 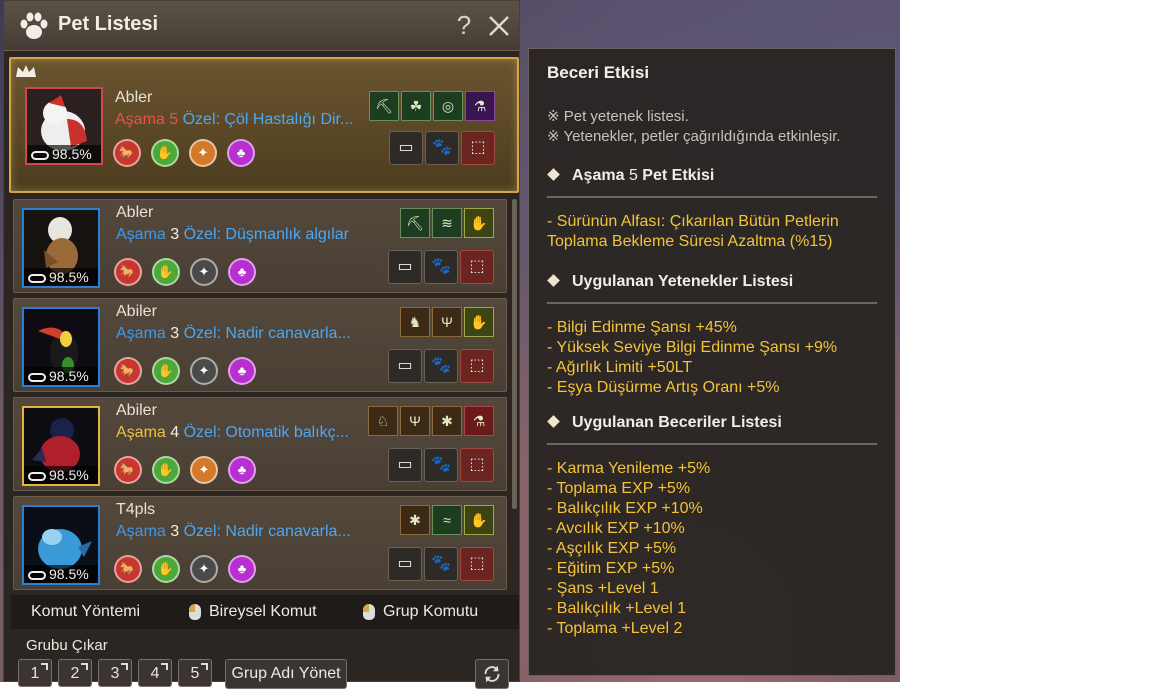 I want to click on close-icon, so click(x=499, y=26).